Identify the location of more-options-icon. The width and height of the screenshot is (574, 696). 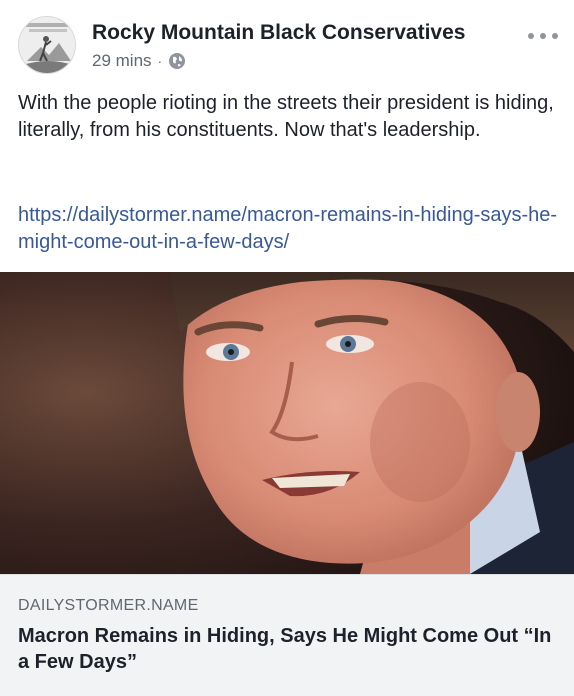
(543, 36).